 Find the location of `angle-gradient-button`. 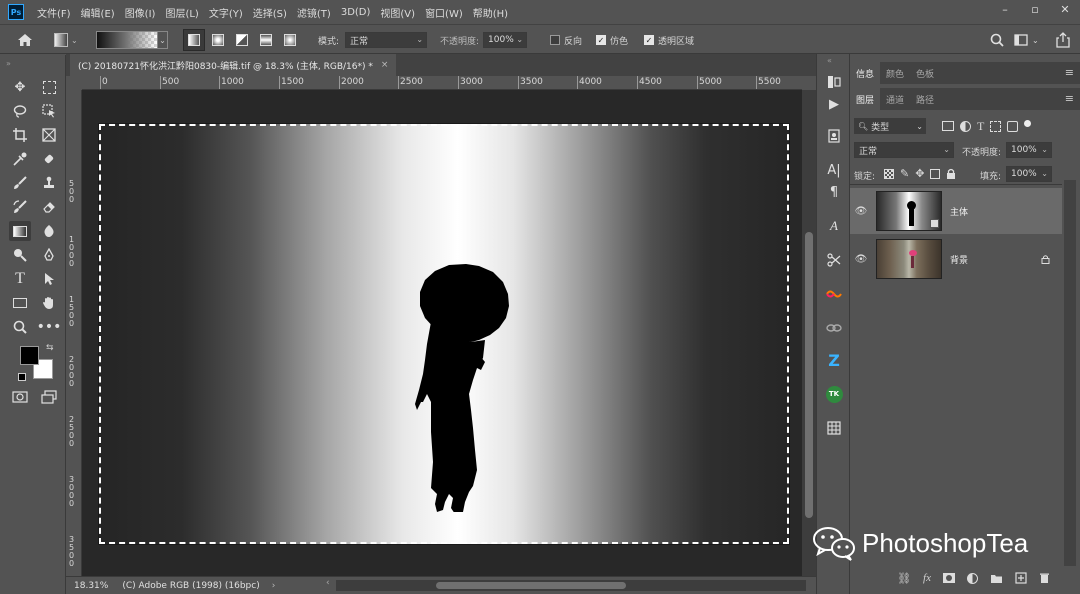

angle-gradient-button is located at coordinates (242, 40).